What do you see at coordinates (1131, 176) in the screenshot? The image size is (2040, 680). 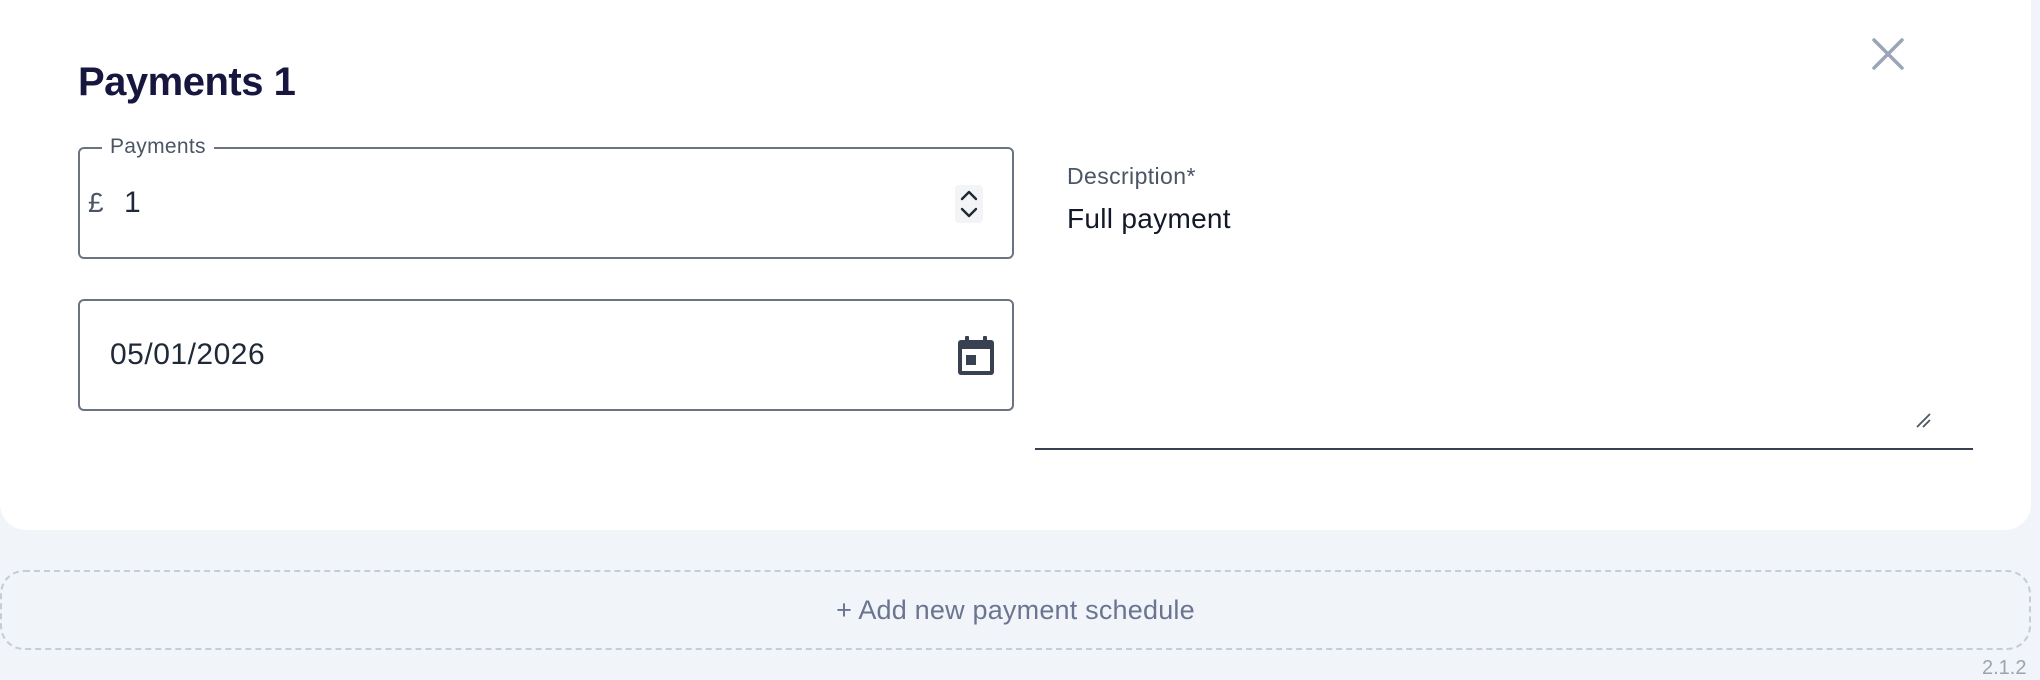 I see `description-label: Description*` at bounding box center [1131, 176].